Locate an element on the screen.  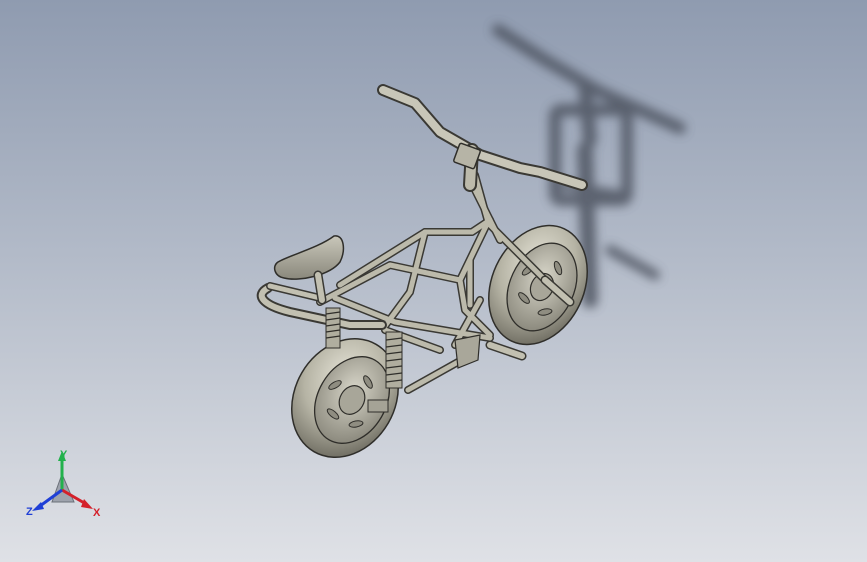
x-axis-label: X is located at coordinates (97, 513).